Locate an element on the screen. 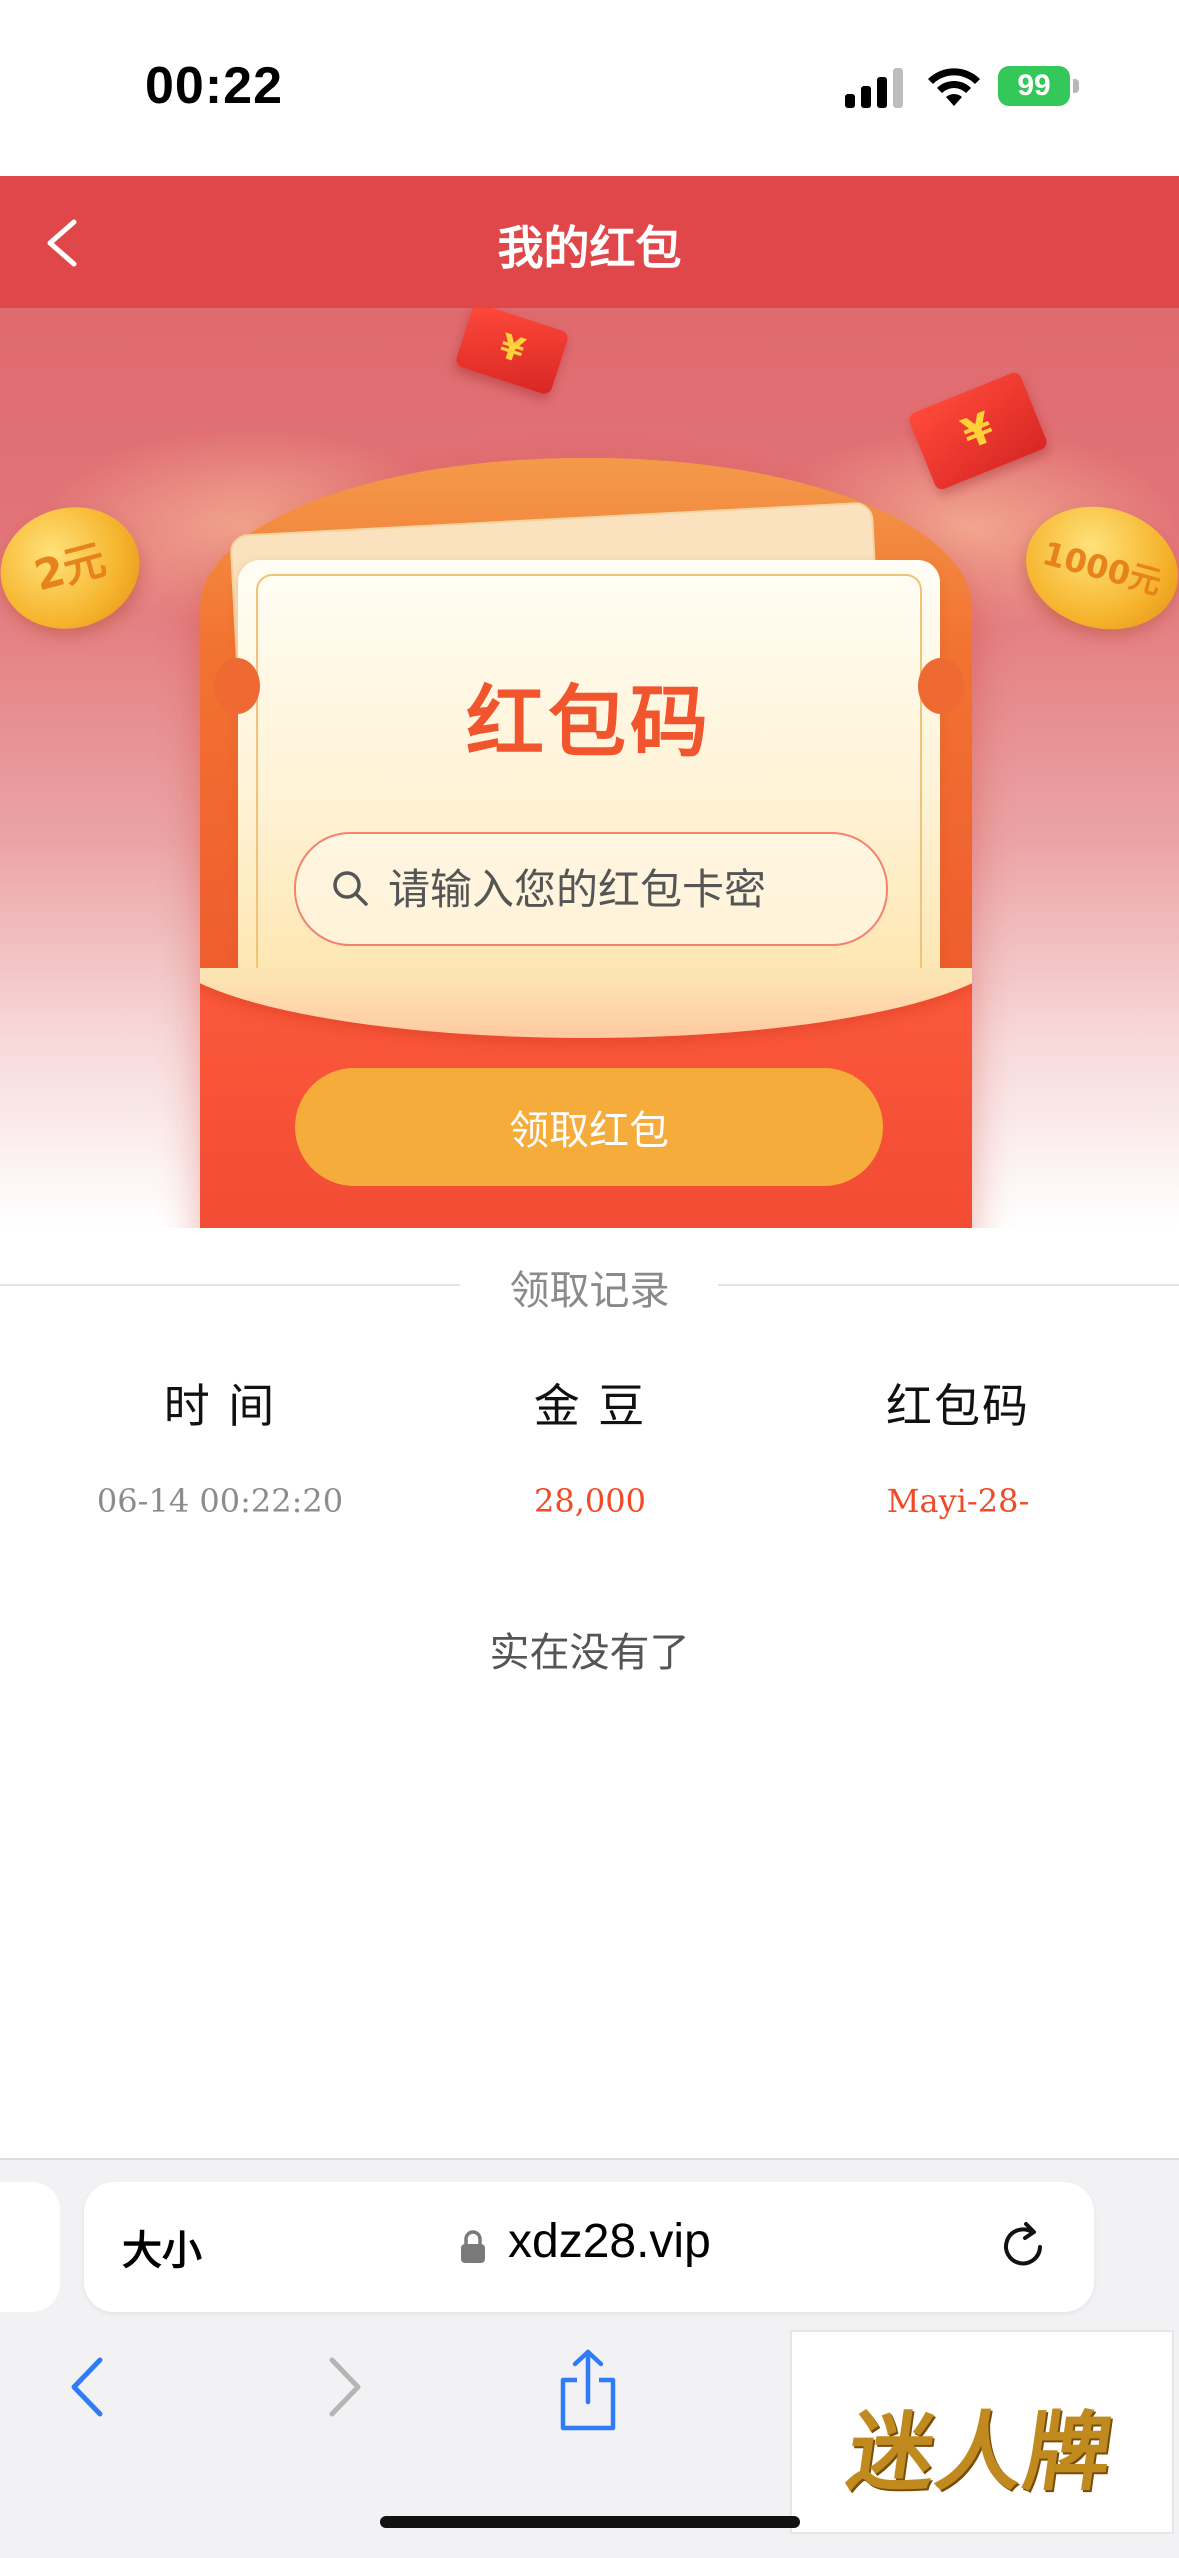 The image size is (1179, 2558). page-title: 我的红包 is located at coordinates (589, 248).